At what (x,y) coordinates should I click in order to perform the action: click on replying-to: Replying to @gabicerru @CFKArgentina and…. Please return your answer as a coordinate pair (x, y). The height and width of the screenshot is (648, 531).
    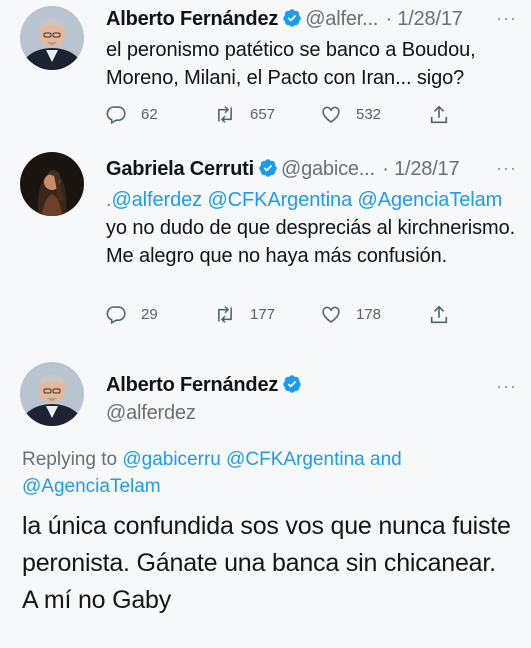
    Looking at the image, I should click on (267, 473).